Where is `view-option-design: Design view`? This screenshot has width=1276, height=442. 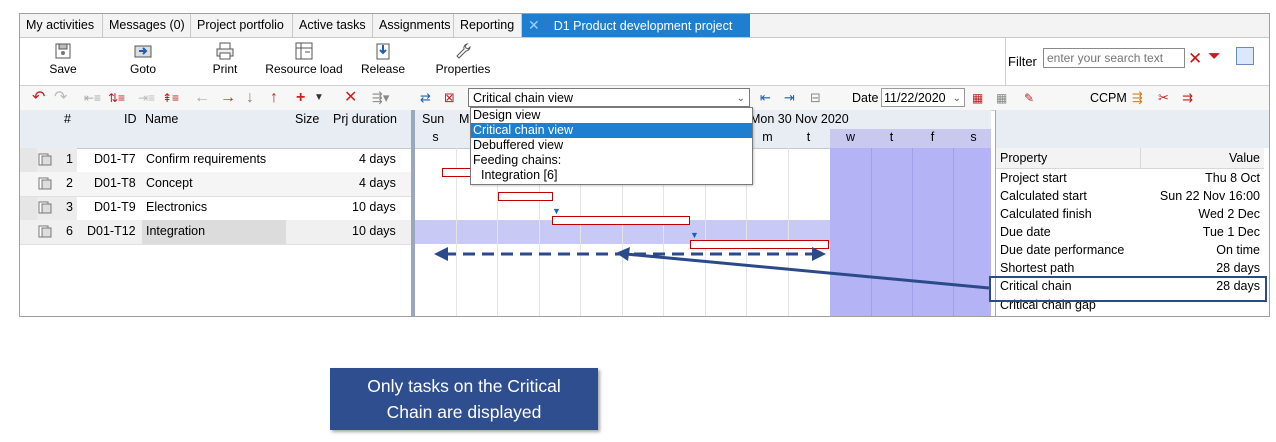
view-option-design: Design view is located at coordinates (611, 115).